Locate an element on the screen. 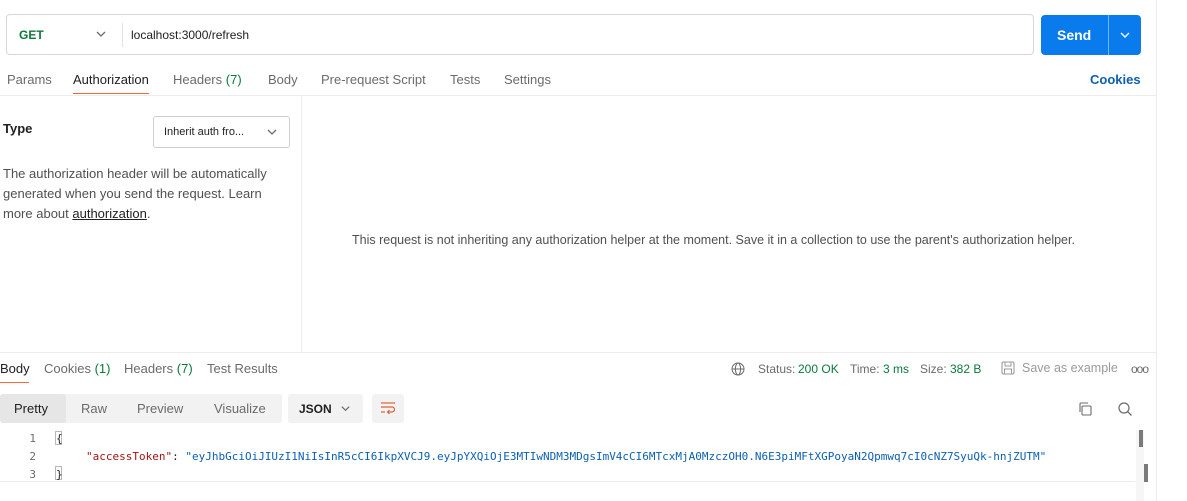 This screenshot has width=1187, height=501. response-tab-cookies: Cookies (1) is located at coordinates (77, 368).